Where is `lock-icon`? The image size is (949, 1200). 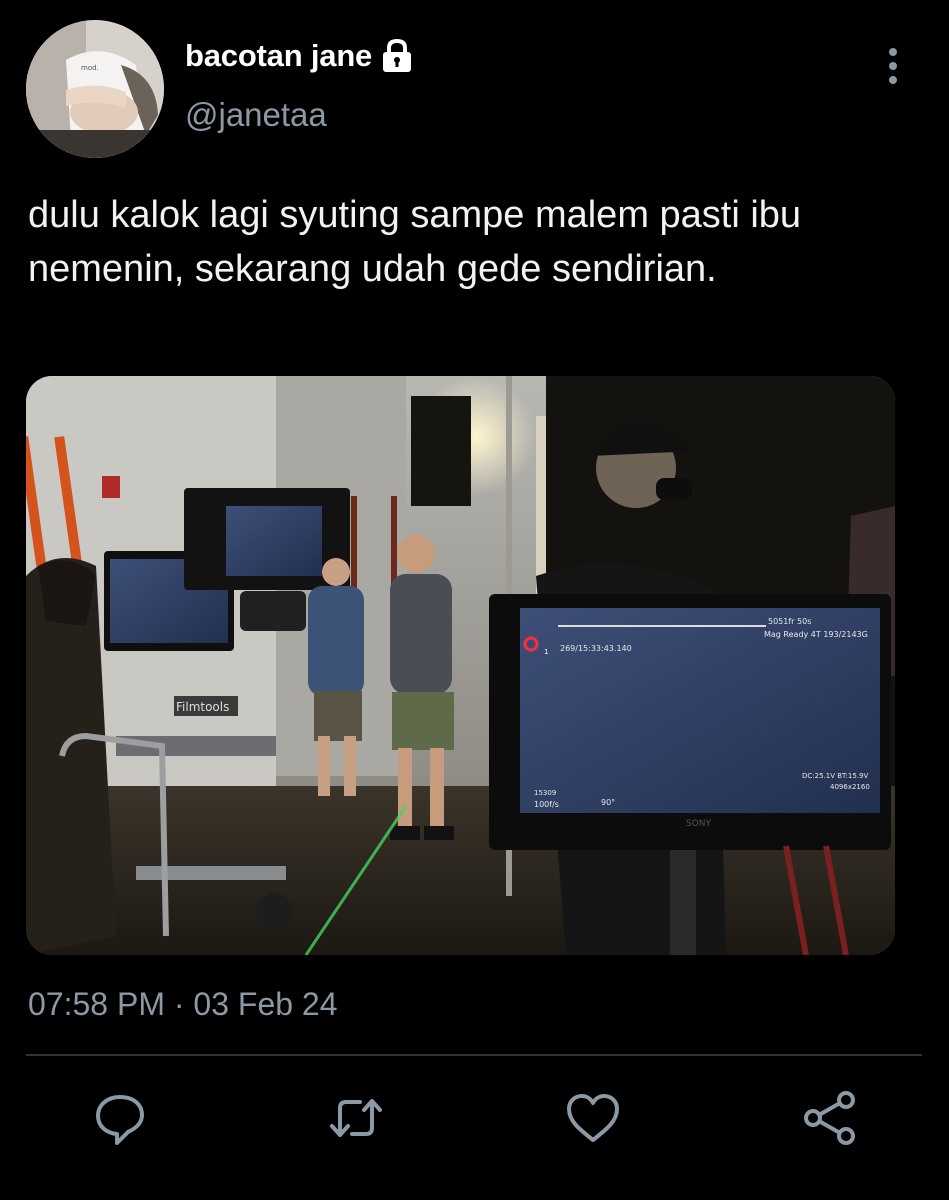 lock-icon is located at coordinates (397, 55).